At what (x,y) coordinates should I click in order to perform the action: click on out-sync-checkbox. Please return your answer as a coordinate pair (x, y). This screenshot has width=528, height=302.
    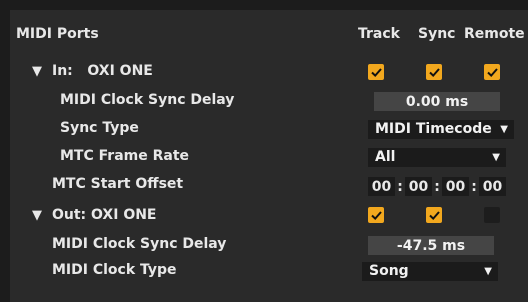
    Looking at the image, I should click on (434, 215).